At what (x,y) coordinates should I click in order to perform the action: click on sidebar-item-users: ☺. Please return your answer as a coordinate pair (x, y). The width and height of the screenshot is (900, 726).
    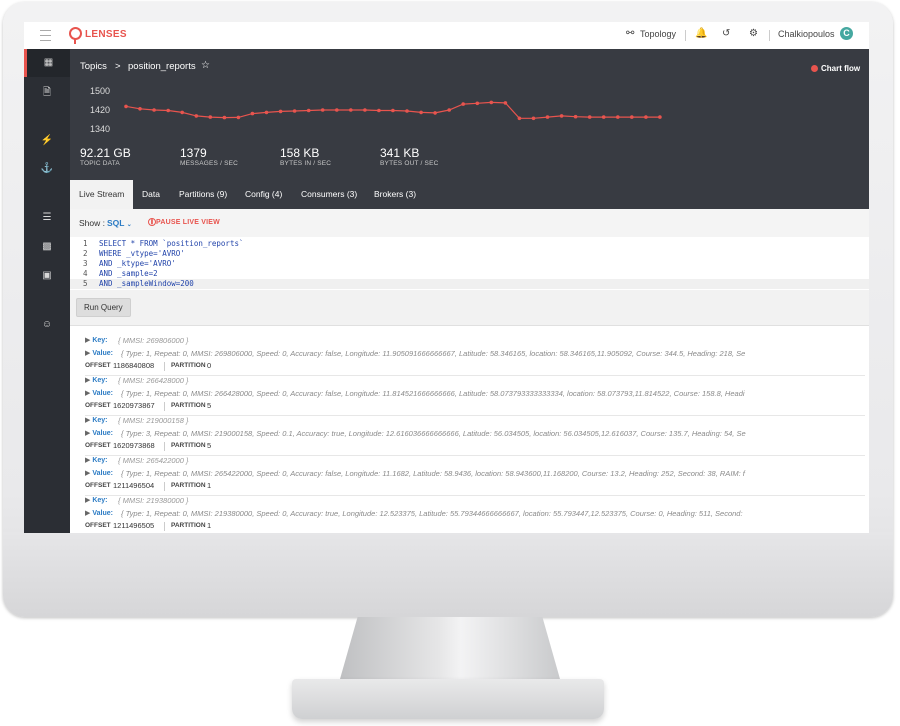
    Looking at the image, I should click on (47, 325).